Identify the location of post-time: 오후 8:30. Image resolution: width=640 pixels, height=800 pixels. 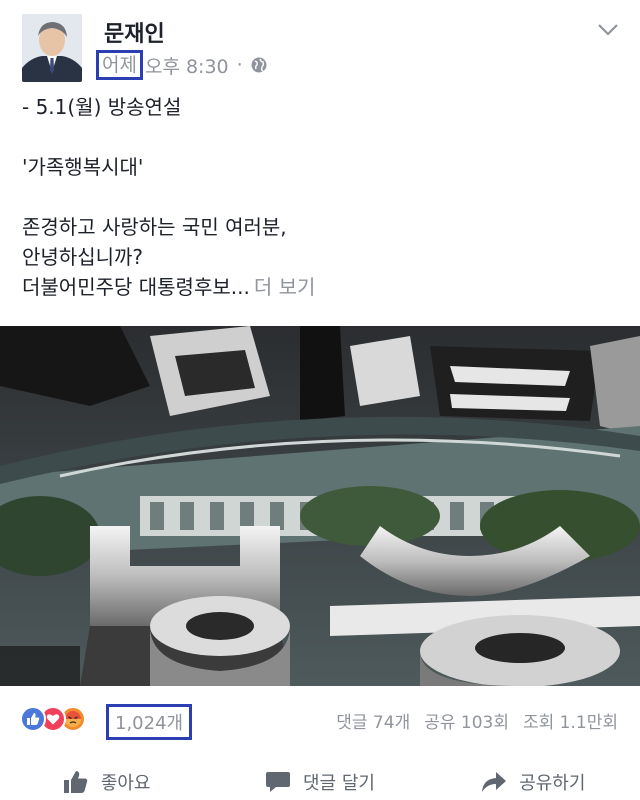
(187, 65).